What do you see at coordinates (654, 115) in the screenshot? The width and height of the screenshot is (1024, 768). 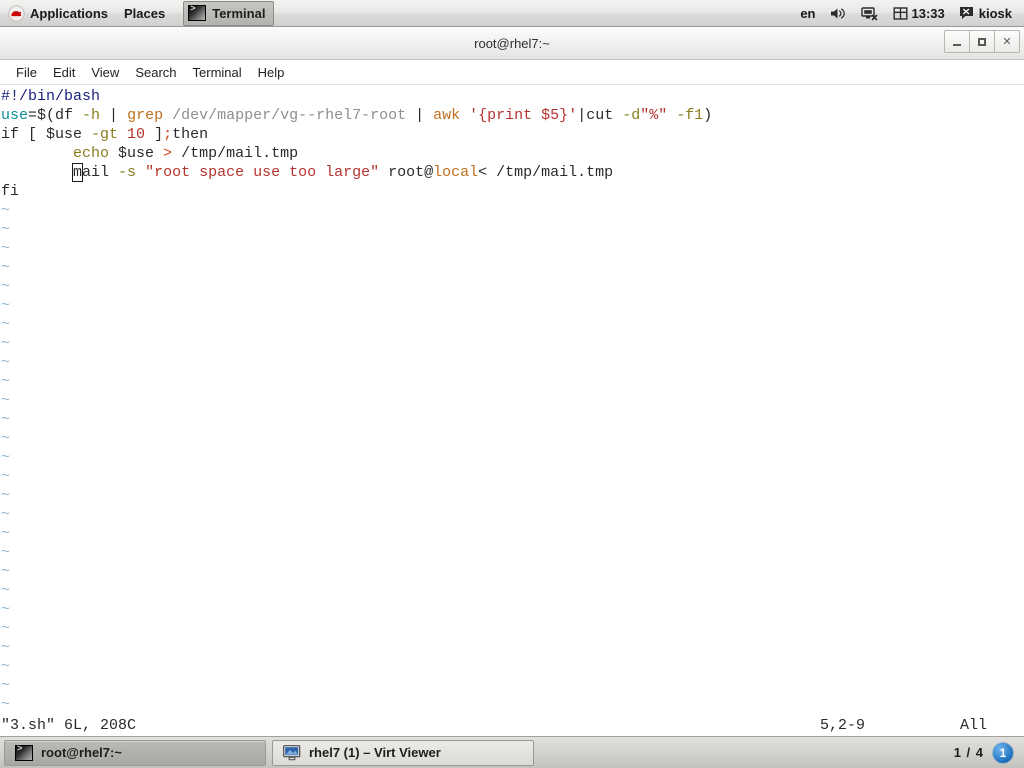 I see `vim-token: "%"` at bounding box center [654, 115].